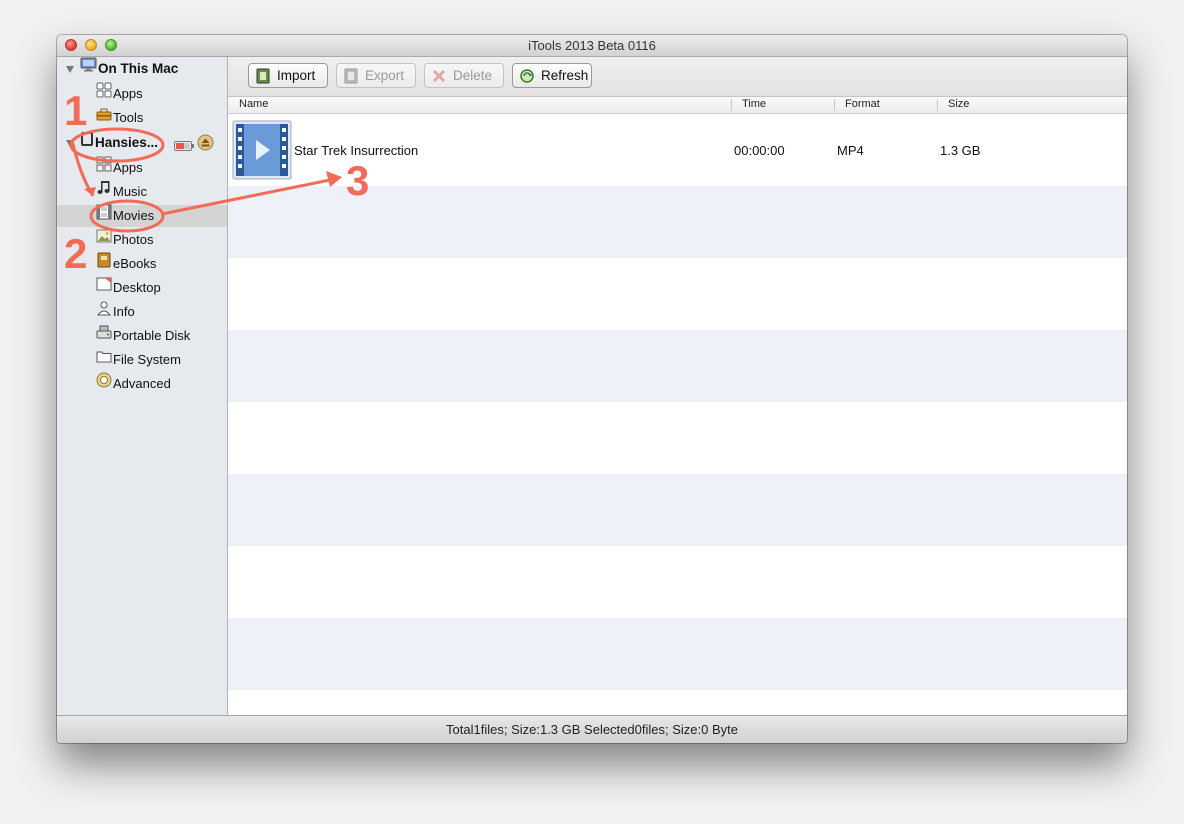  Describe the element at coordinates (754, 104) in the screenshot. I see `column-time: Time` at that location.